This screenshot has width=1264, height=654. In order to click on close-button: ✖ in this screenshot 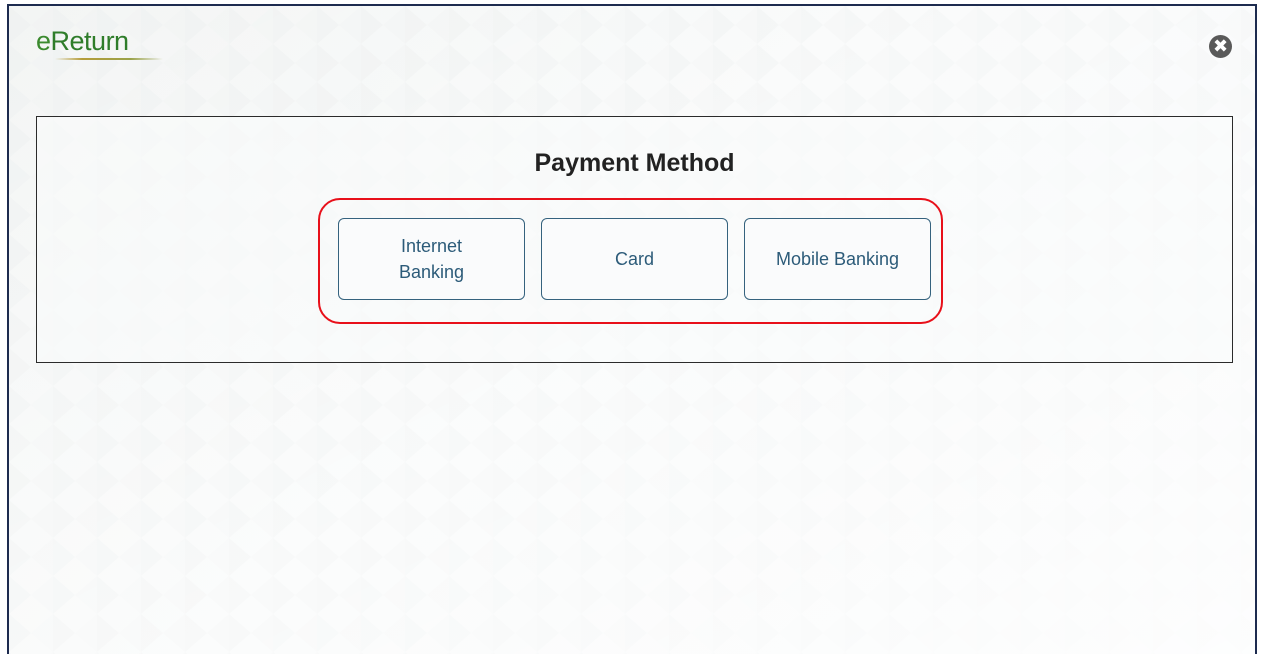, I will do `click(1220, 46)`.